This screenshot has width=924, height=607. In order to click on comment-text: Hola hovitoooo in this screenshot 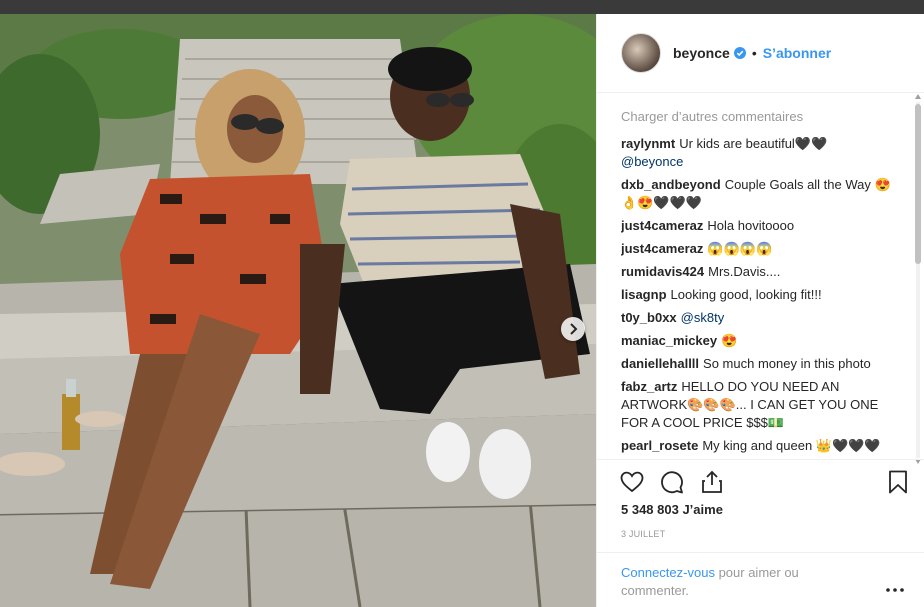, I will do `click(751, 225)`.